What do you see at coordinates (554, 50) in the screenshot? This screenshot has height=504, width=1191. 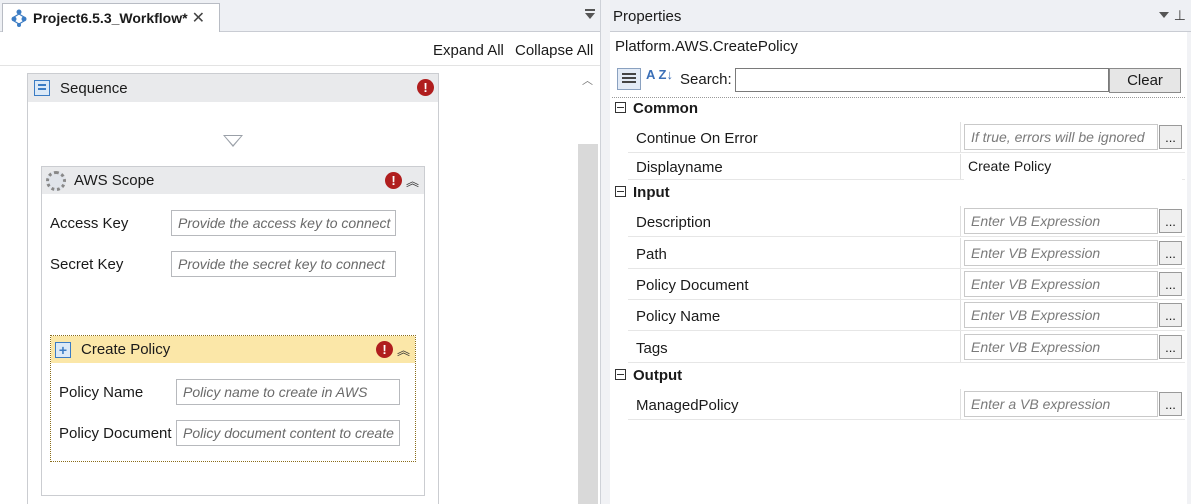 I see `collapse-all-link: Collapse All` at bounding box center [554, 50].